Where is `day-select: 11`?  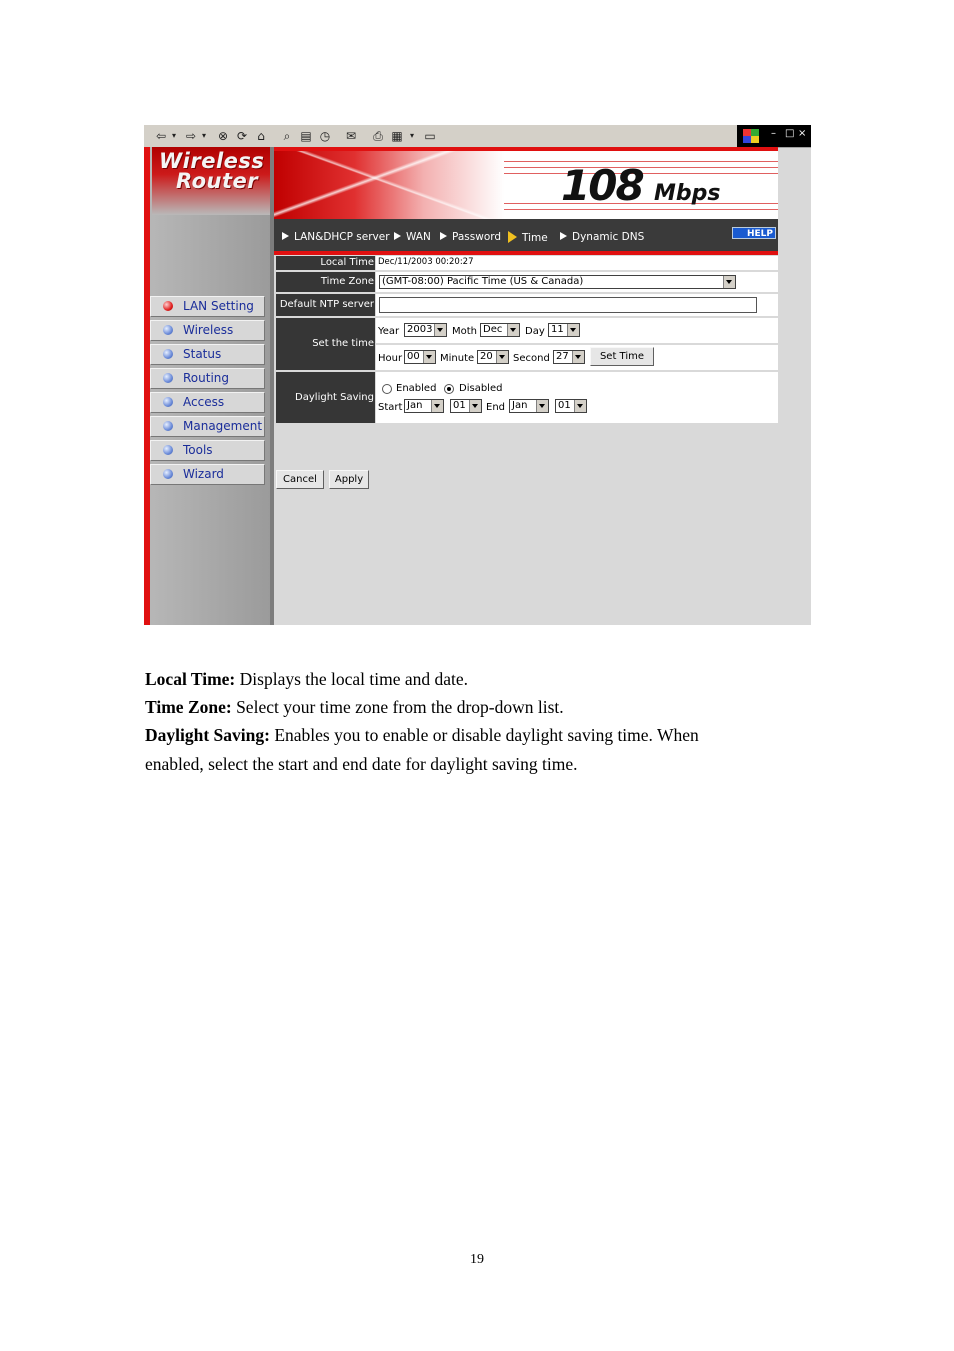
day-select: 11 is located at coordinates (564, 330).